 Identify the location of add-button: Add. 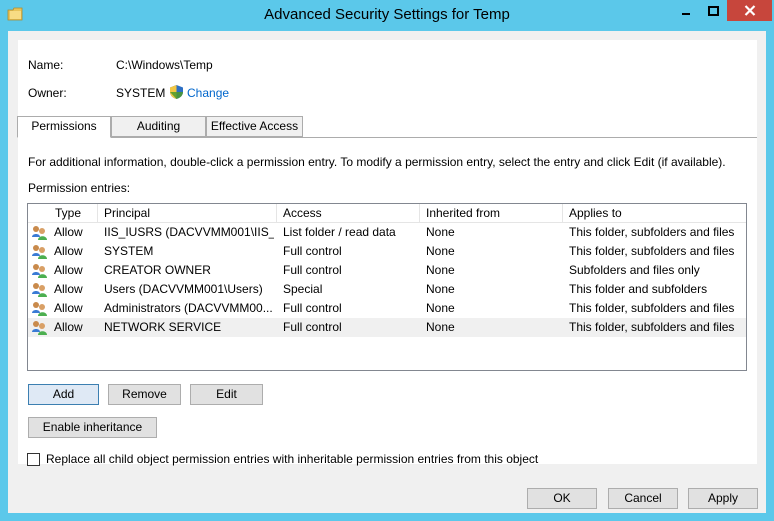
(63, 394).